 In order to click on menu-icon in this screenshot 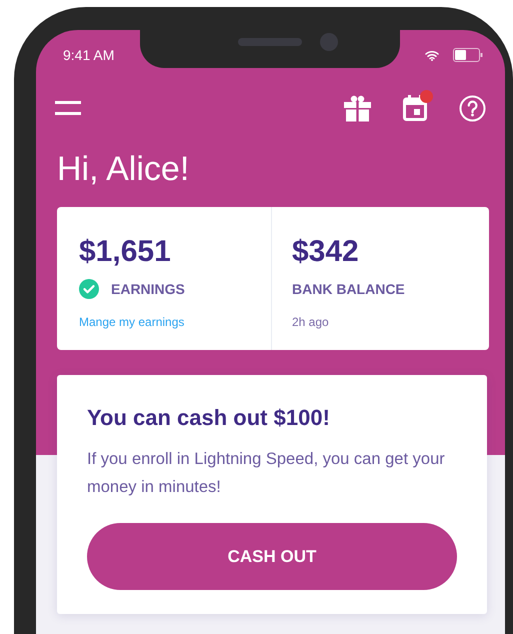, I will do `click(68, 108)`.